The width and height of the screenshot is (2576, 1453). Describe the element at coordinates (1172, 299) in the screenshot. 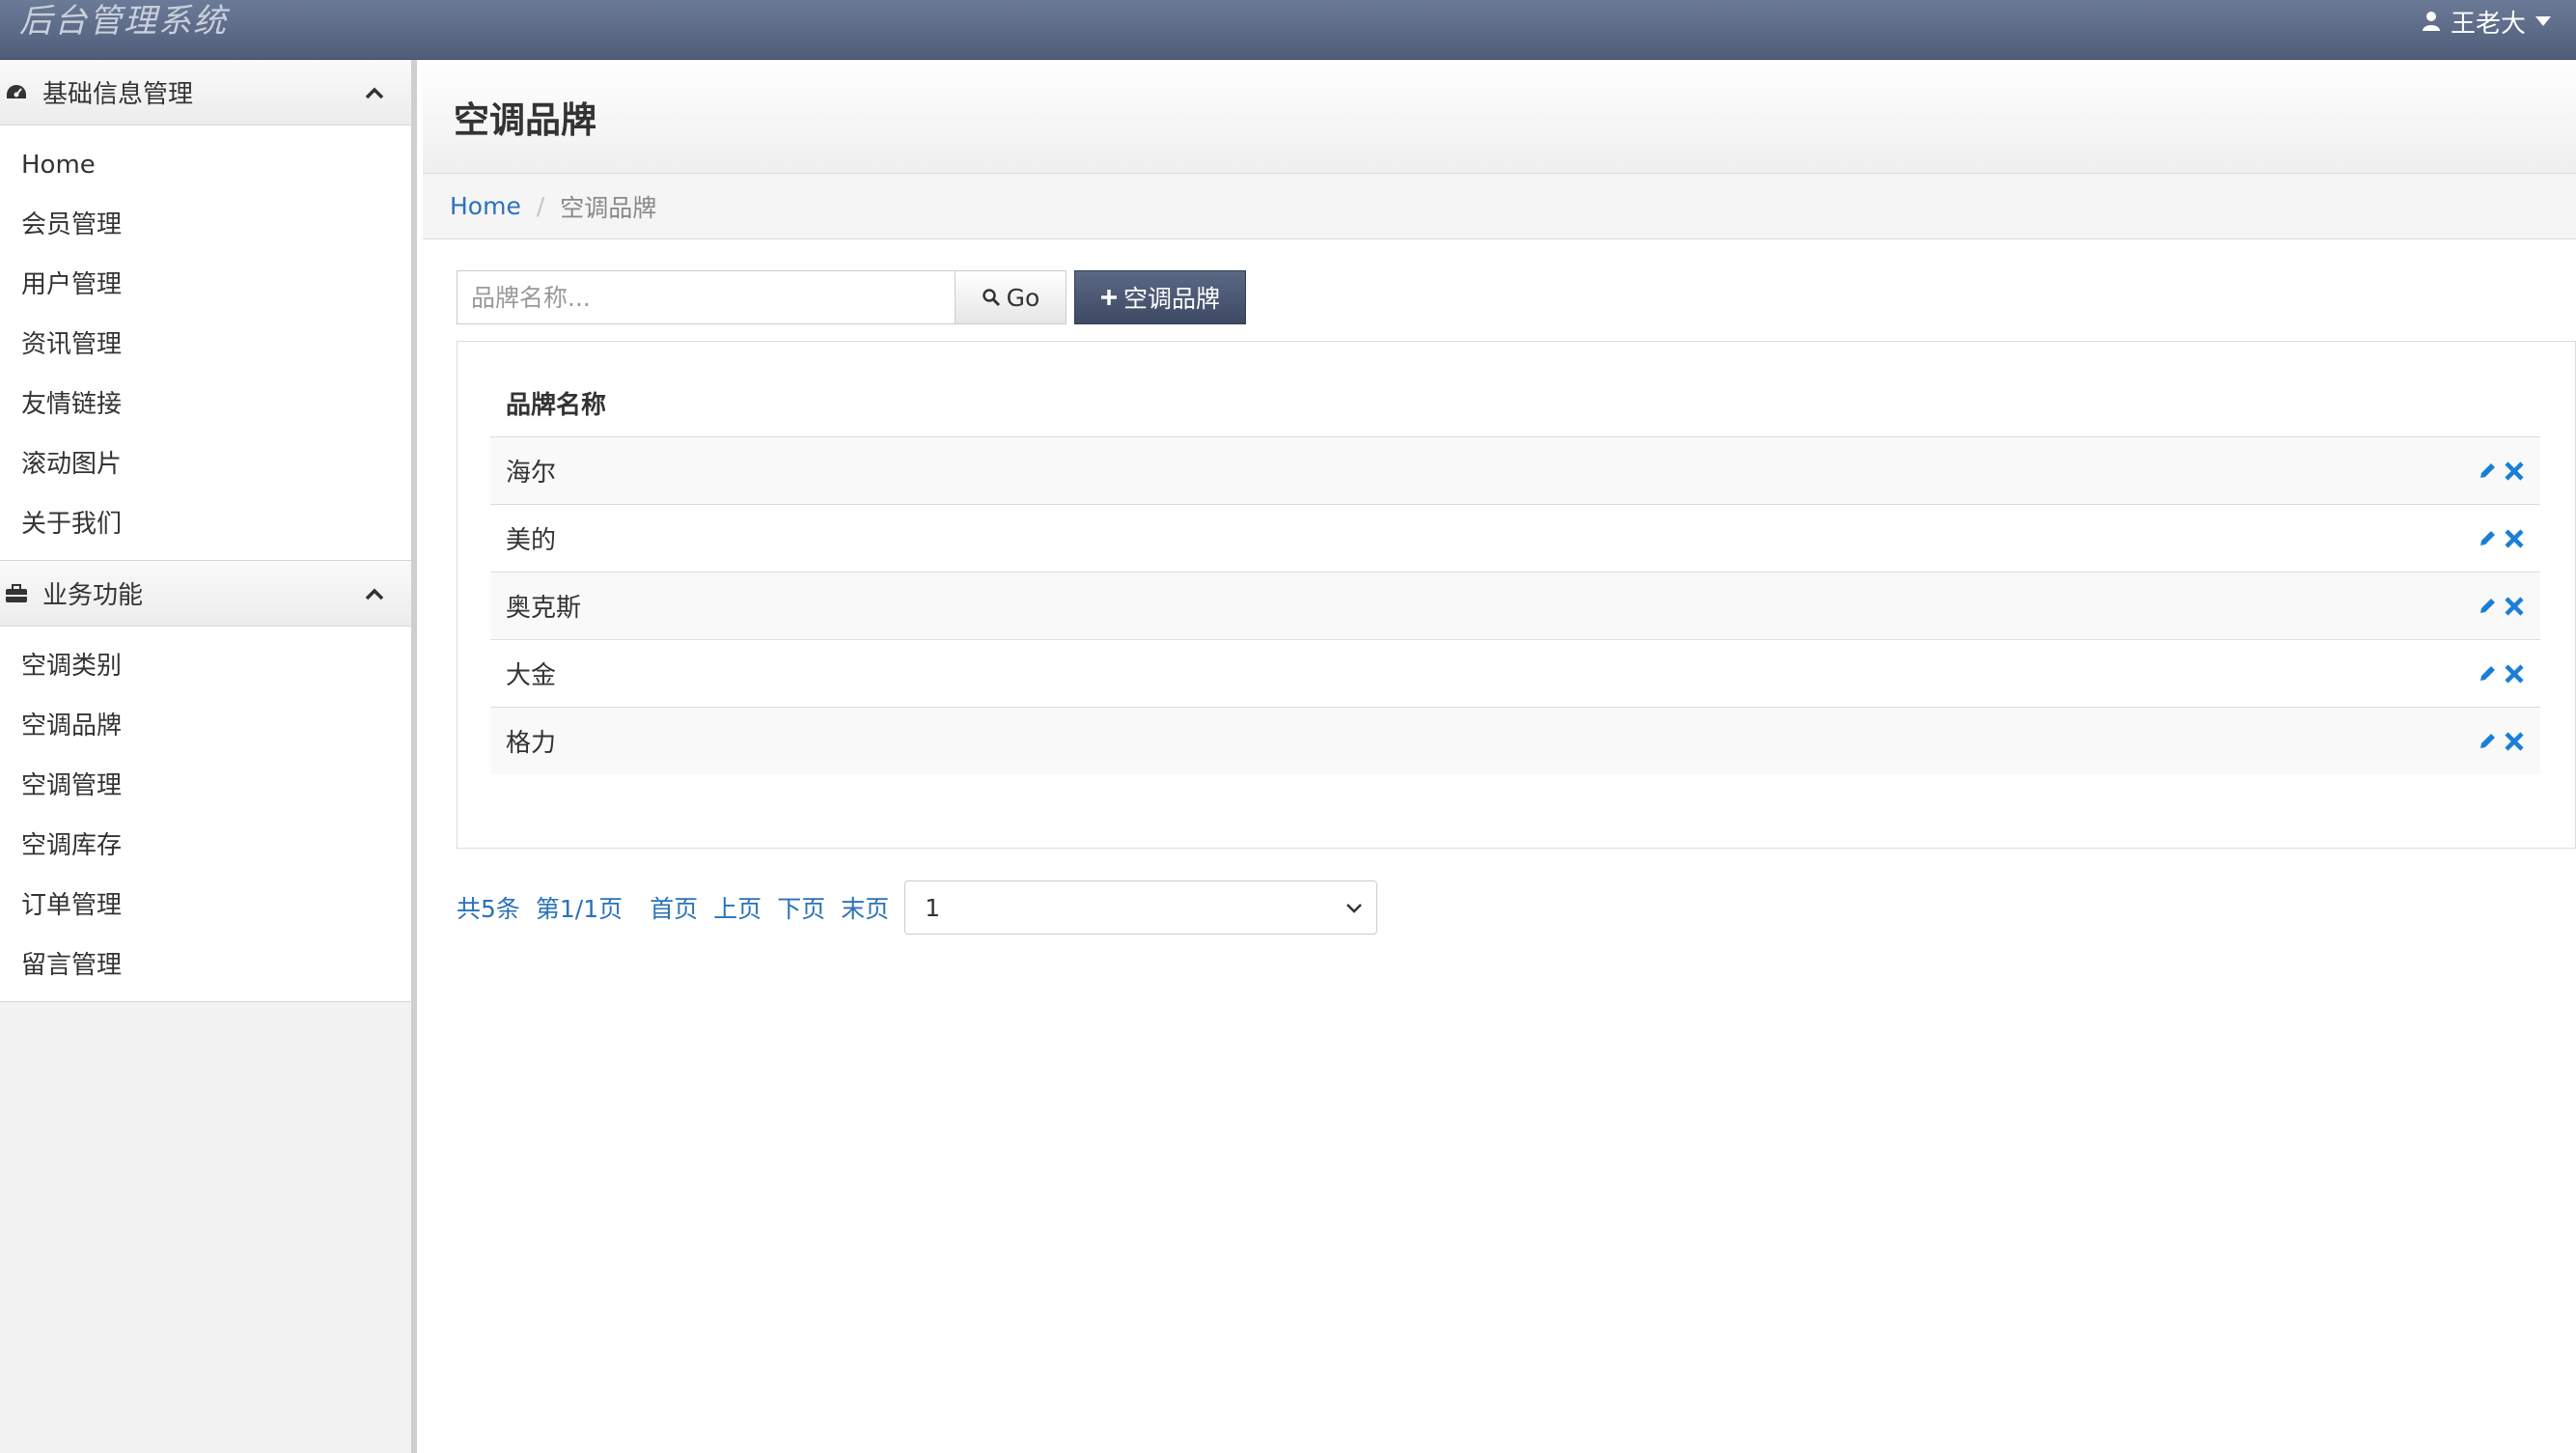

I see `add-brand-button-label: 空调品牌` at that location.